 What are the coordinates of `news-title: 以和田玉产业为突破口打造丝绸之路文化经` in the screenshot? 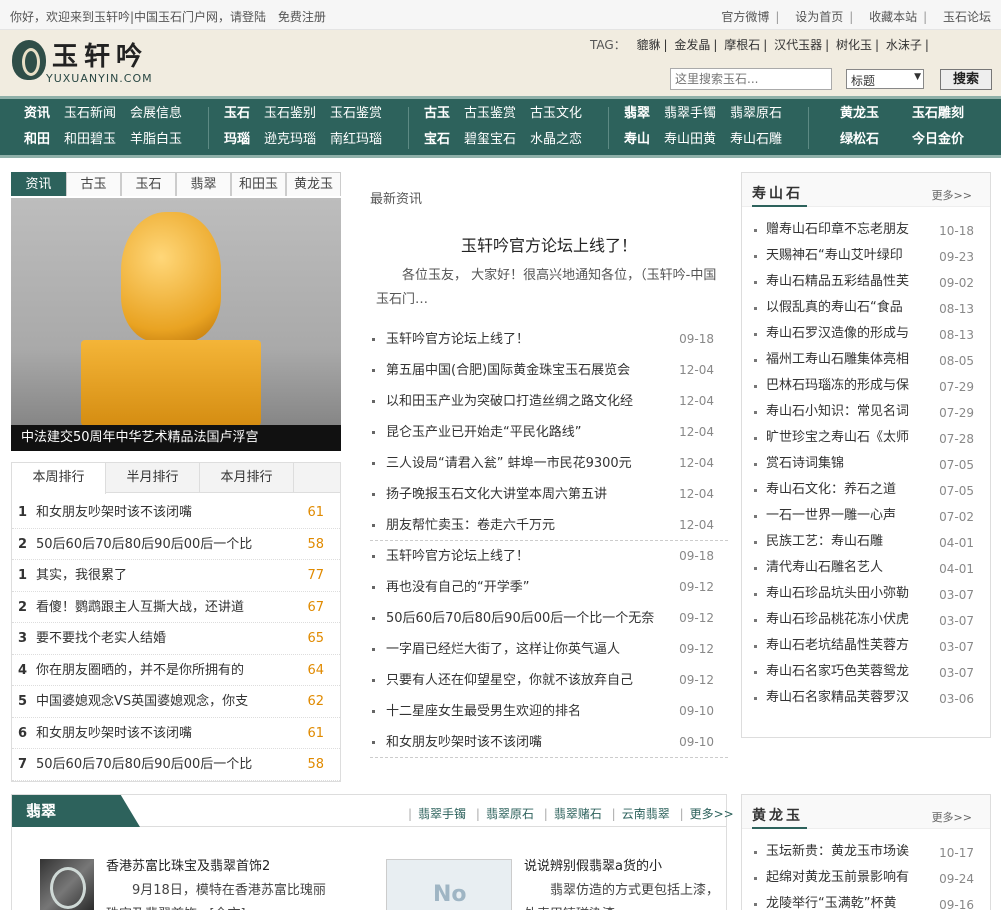 It's located at (530, 401).